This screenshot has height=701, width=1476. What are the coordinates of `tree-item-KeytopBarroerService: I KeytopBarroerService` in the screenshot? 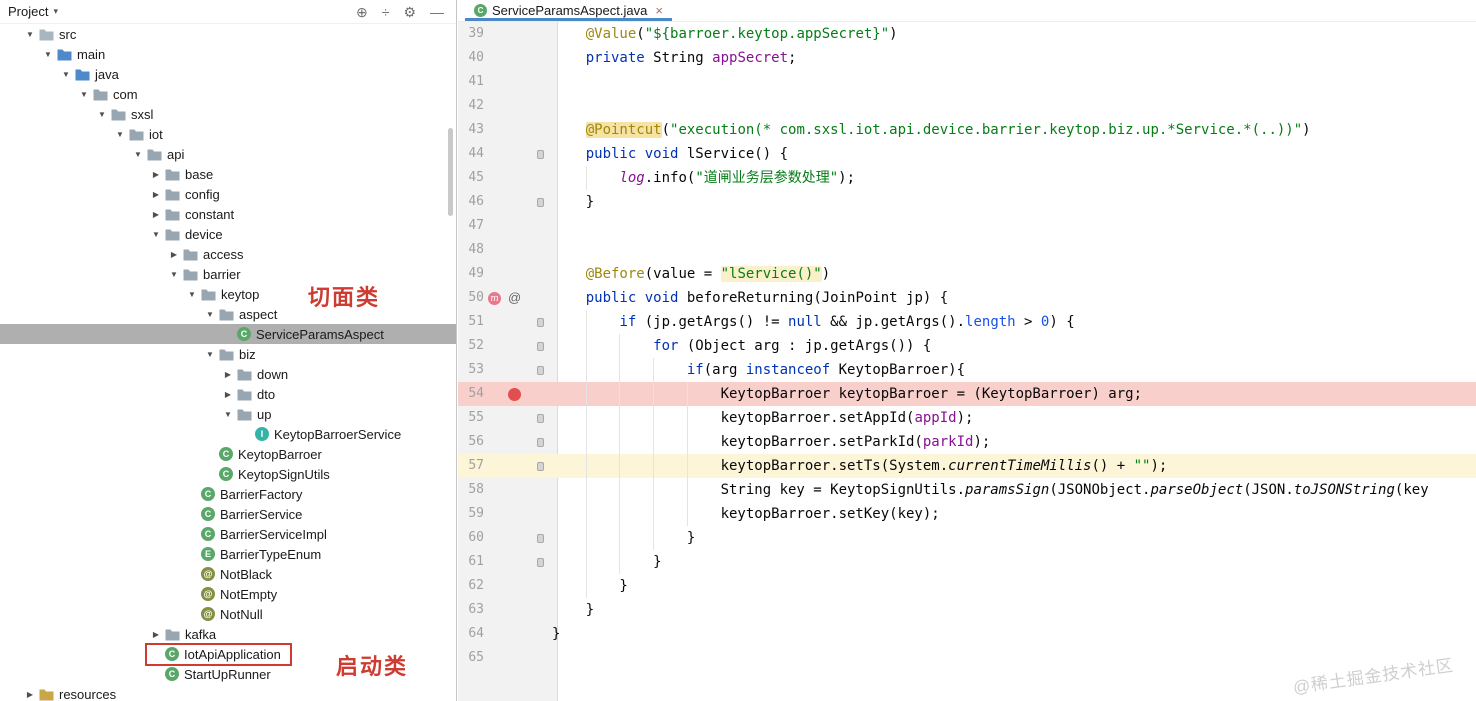 It's located at (228, 434).